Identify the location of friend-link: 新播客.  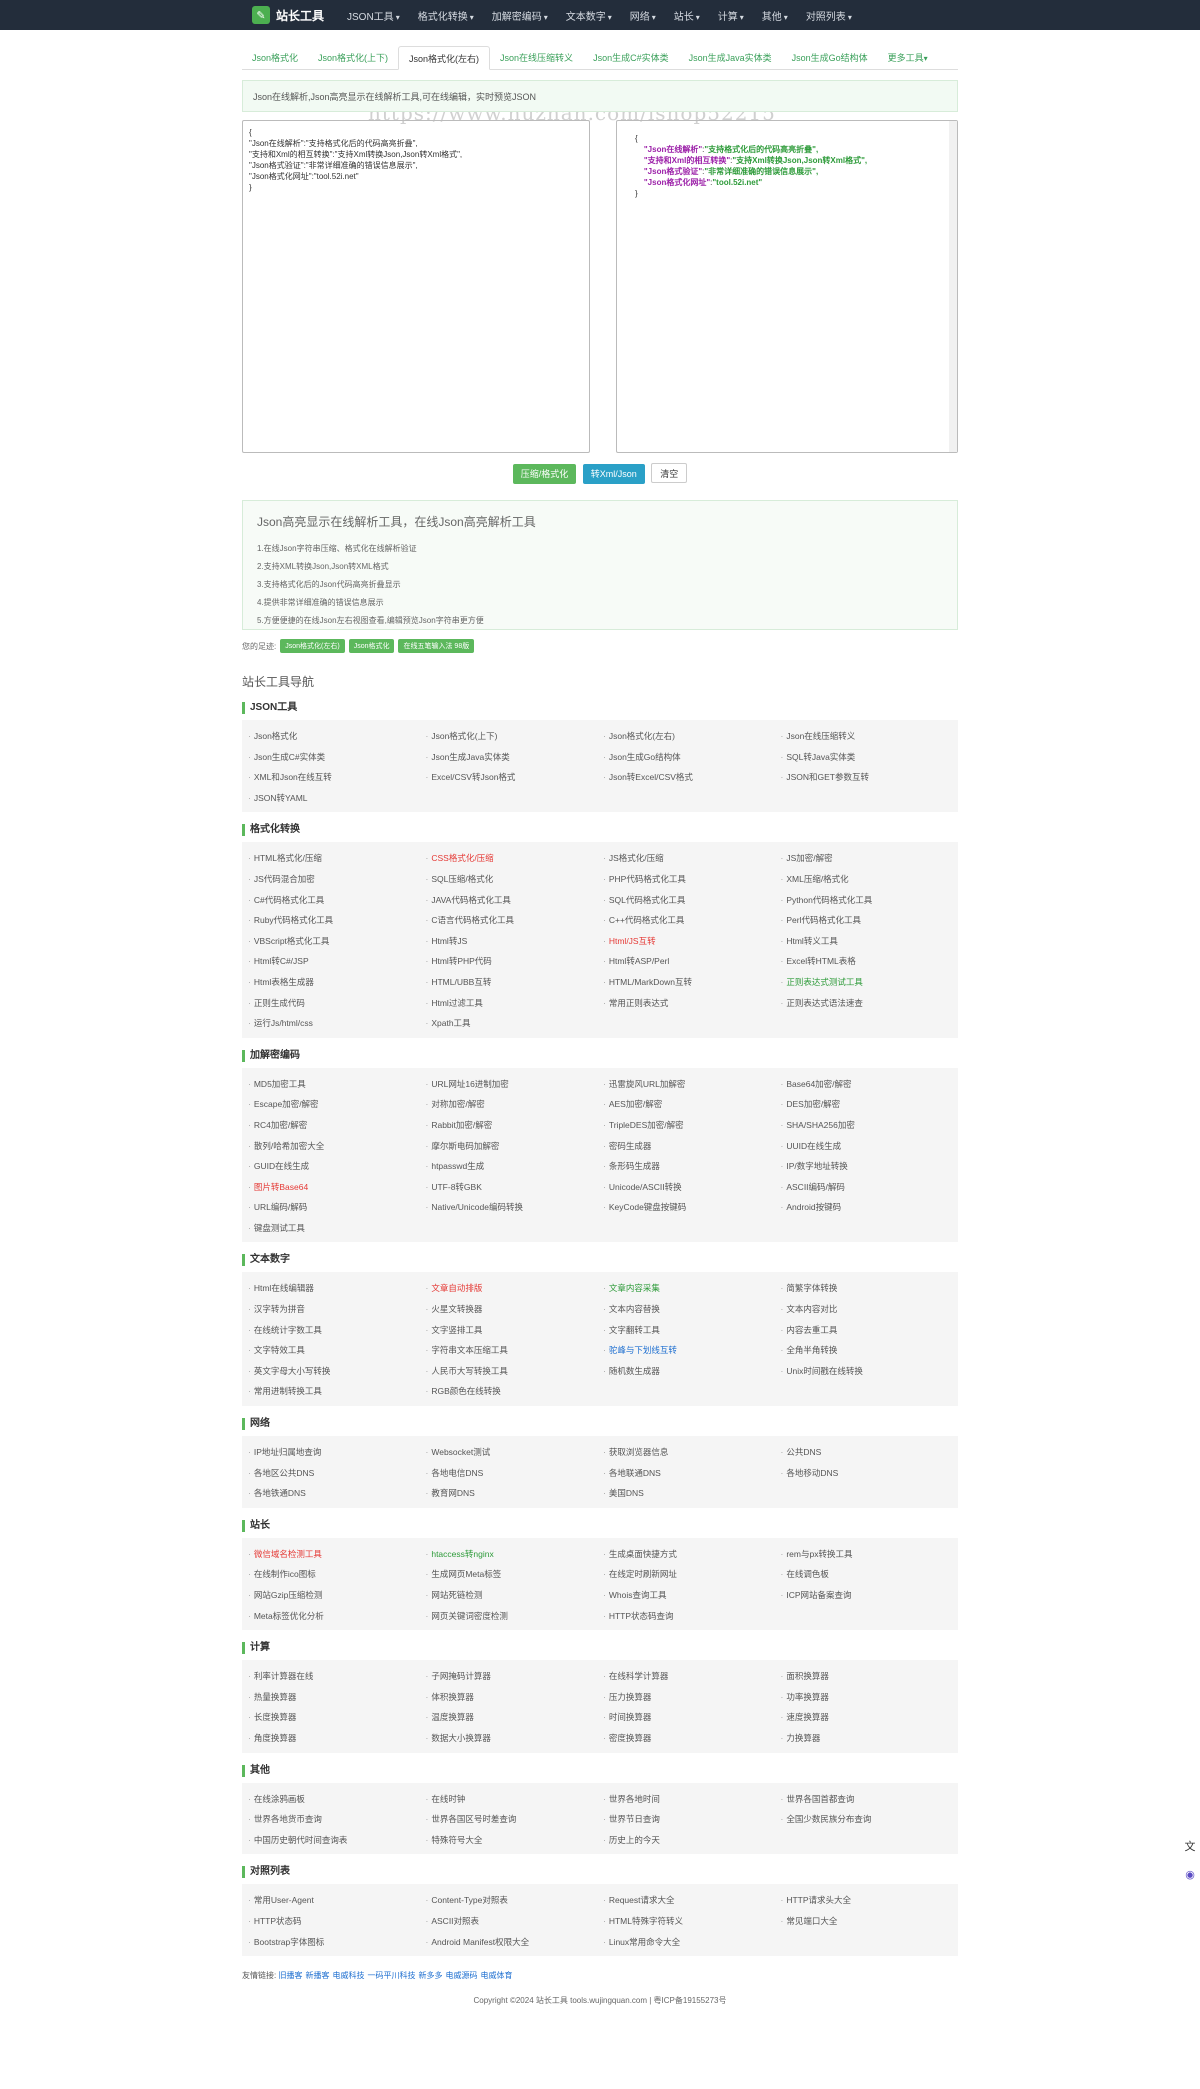
(317, 1975).